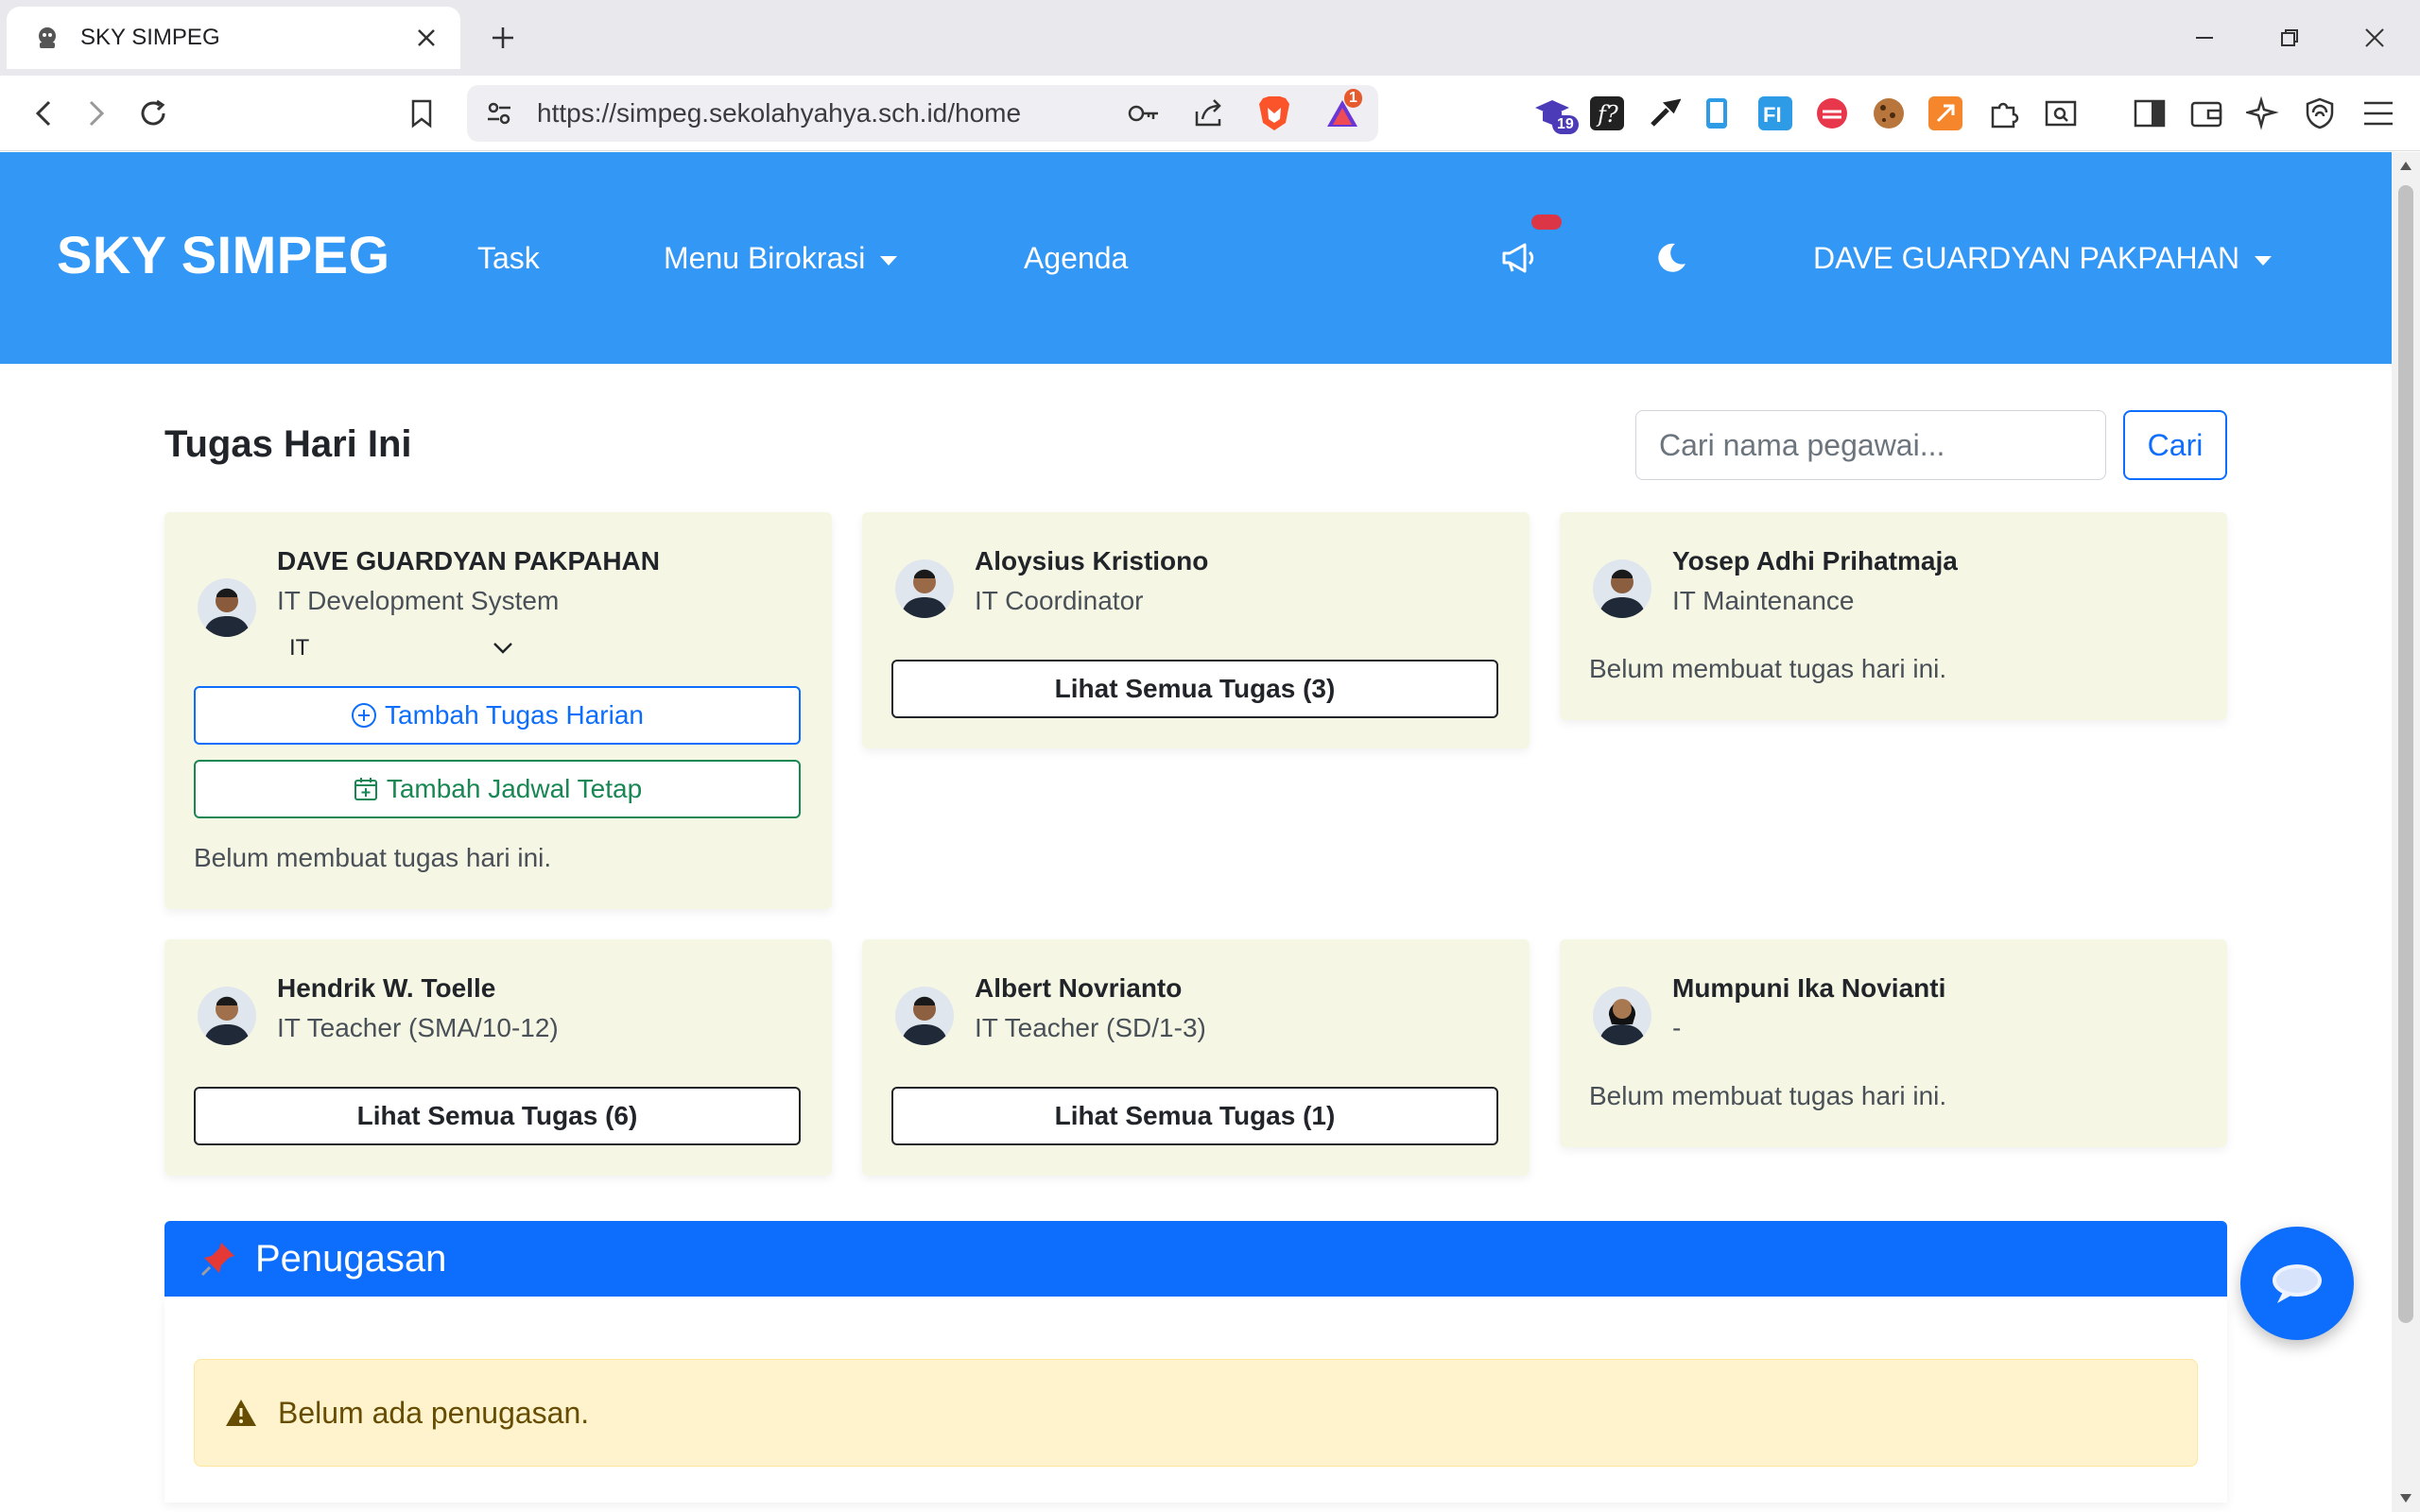 The image size is (2420, 1512). Describe the element at coordinates (1353, 98) in the screenshot. I see `rewards-badge: 1` at that location.